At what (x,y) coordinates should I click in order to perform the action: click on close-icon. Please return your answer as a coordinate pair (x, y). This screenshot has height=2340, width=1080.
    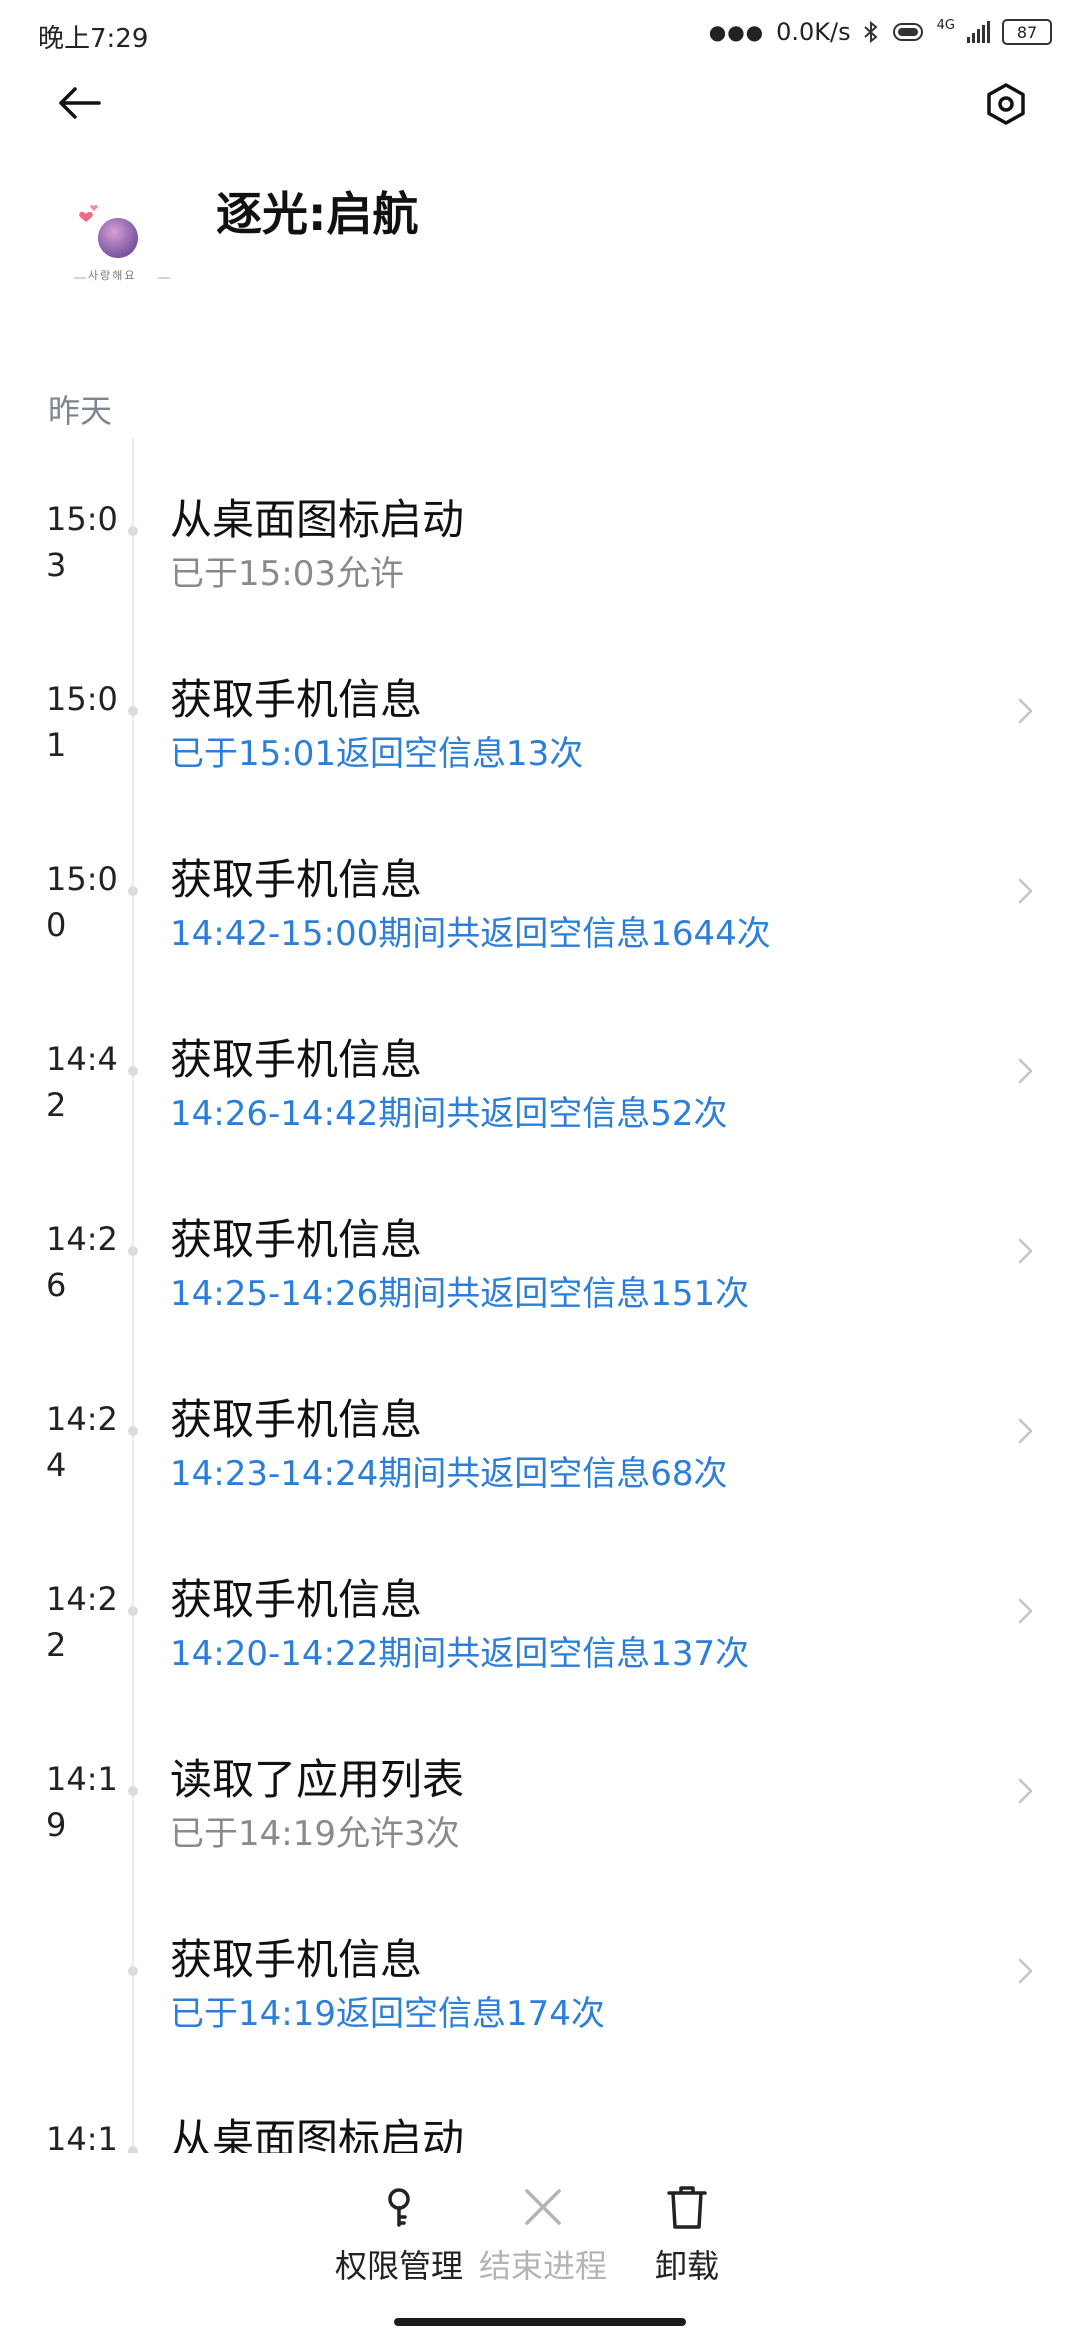
    Looking at the image, I should click on (543, 2207).